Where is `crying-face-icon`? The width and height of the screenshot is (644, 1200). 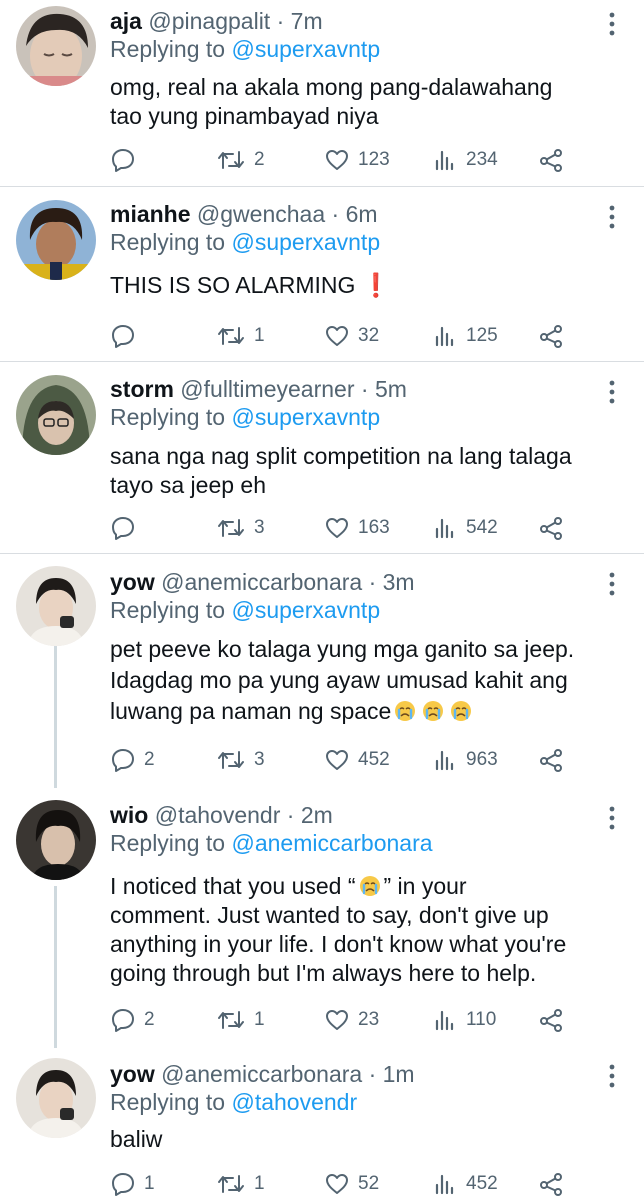
crying-face-icon is located at coordinates (433, 711).